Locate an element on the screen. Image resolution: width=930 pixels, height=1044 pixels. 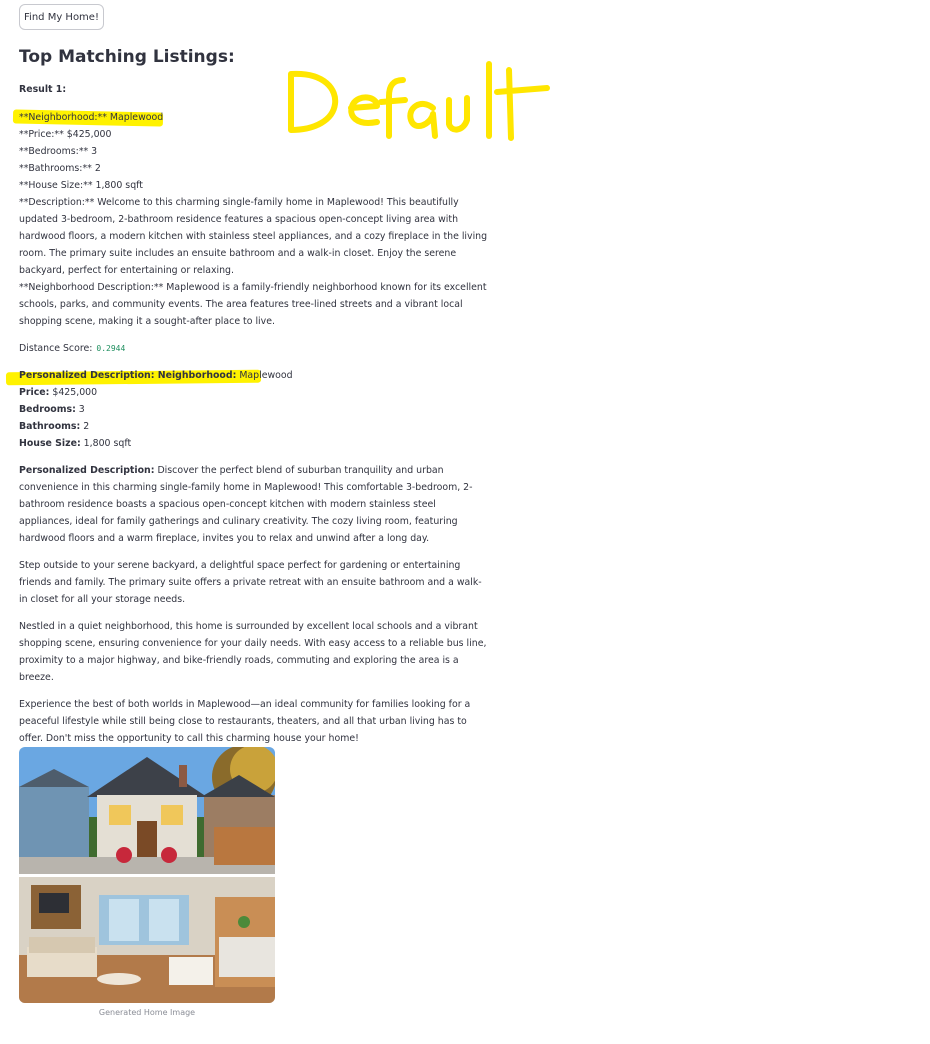
page-title: Top Matching Listings: is located at coordinates (127, 57).